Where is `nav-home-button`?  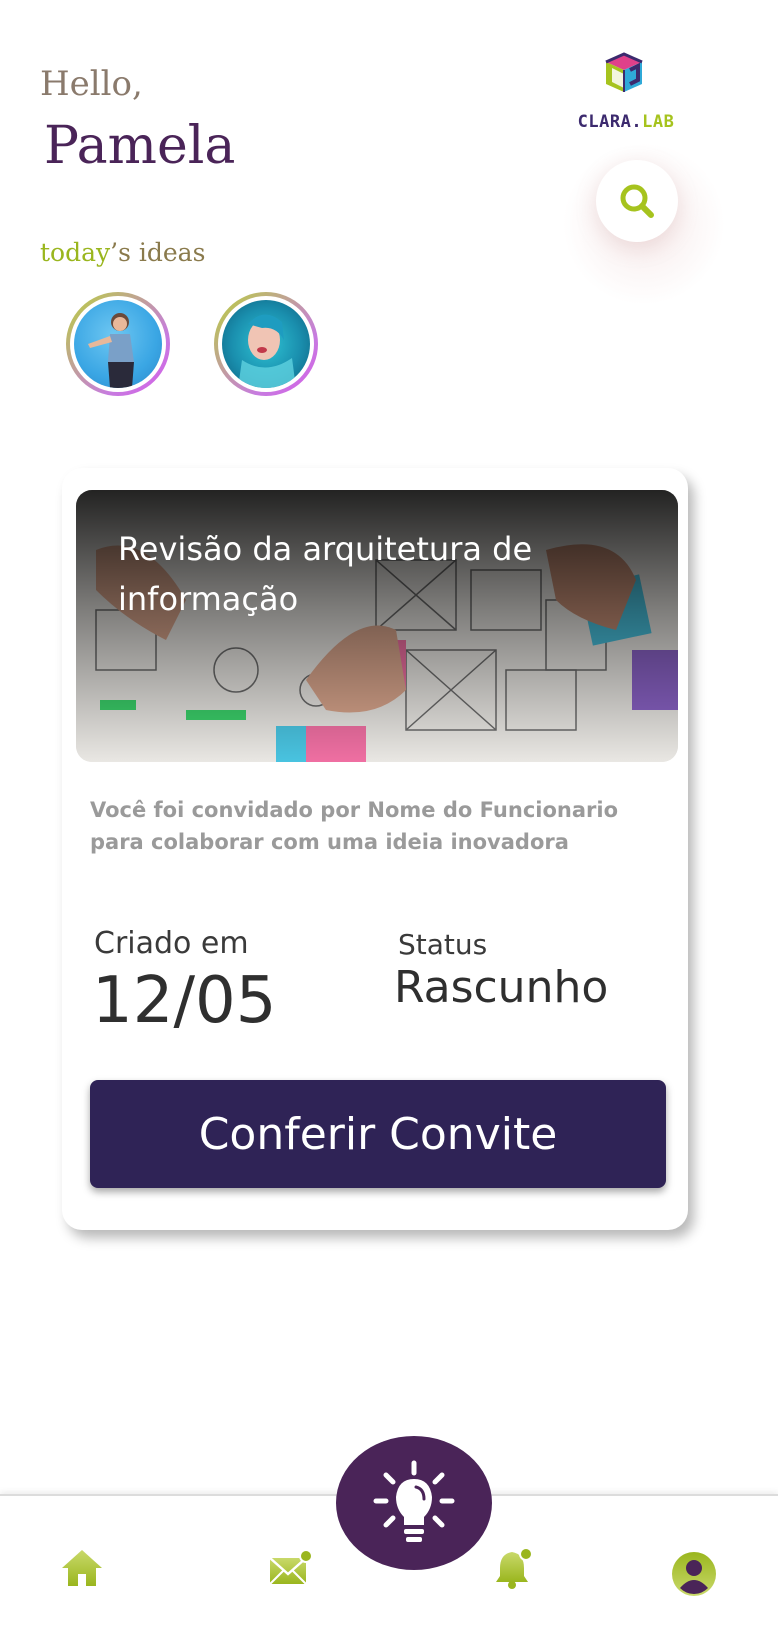
nav-home-button is located at coordinates (82, 1568).